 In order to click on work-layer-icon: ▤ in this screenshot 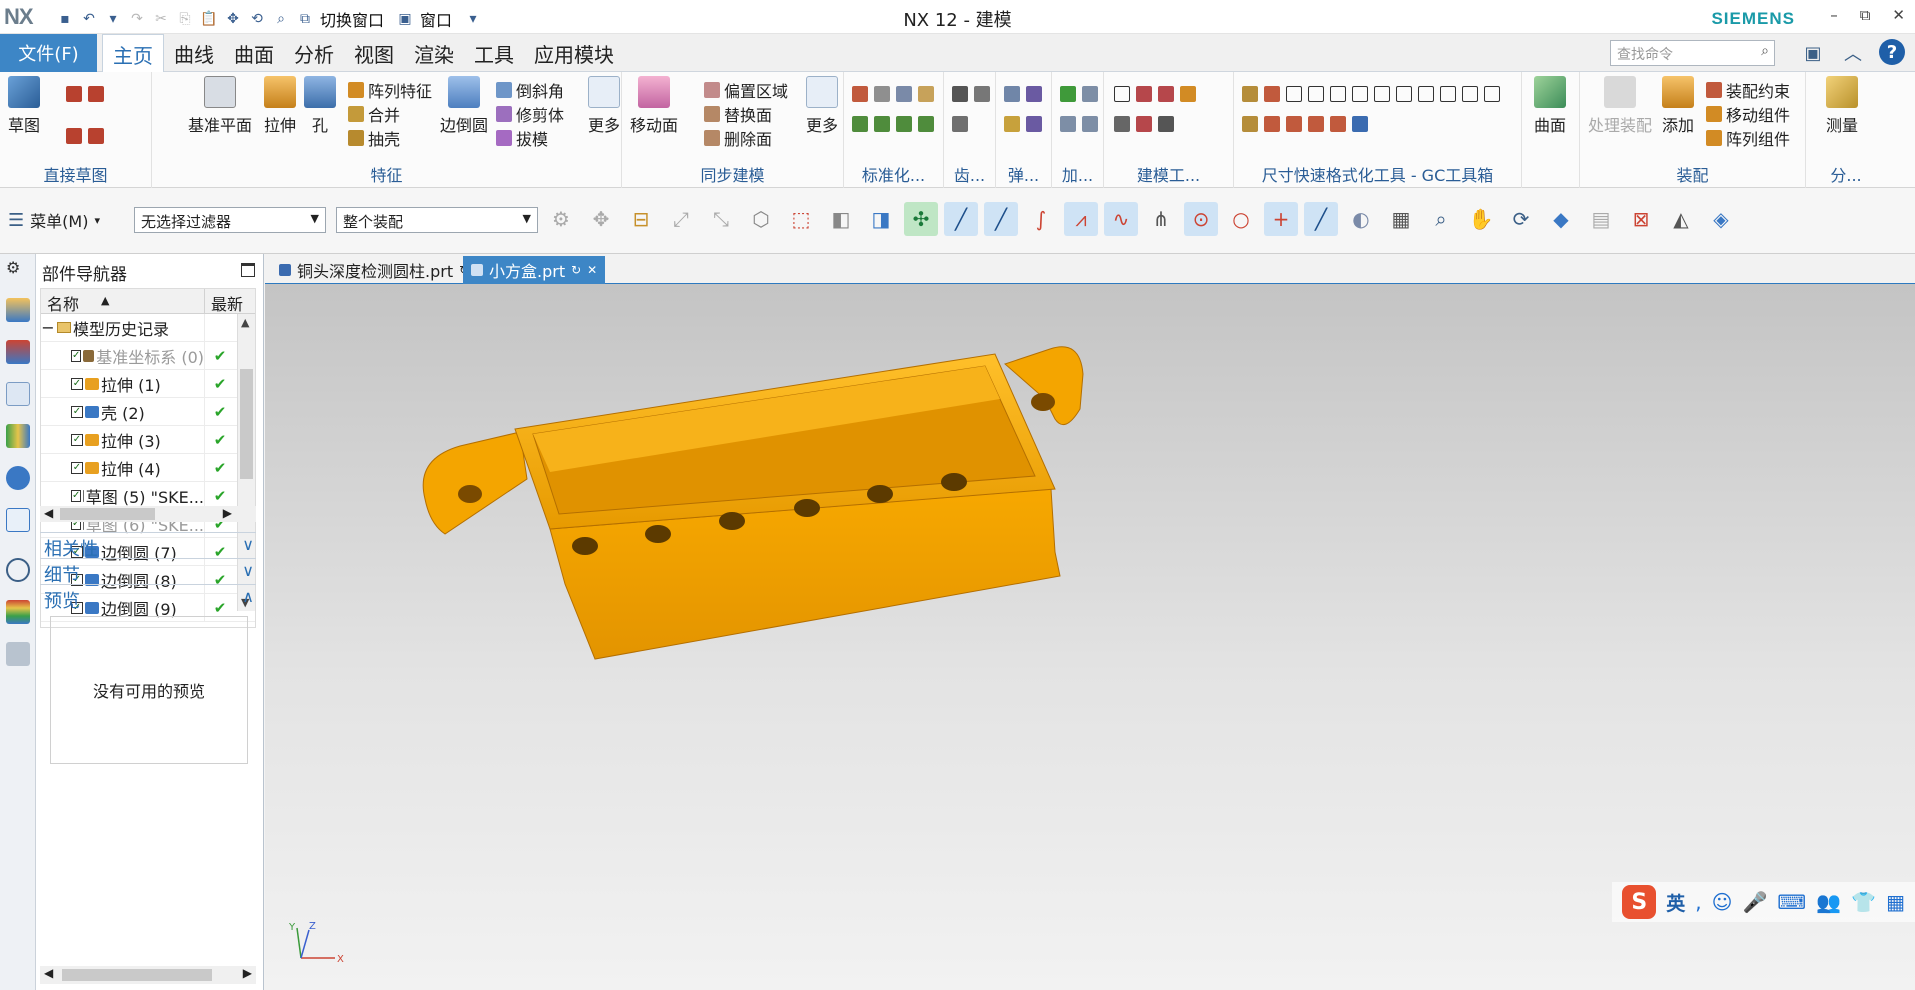, I will do `click(1601, 219)`.